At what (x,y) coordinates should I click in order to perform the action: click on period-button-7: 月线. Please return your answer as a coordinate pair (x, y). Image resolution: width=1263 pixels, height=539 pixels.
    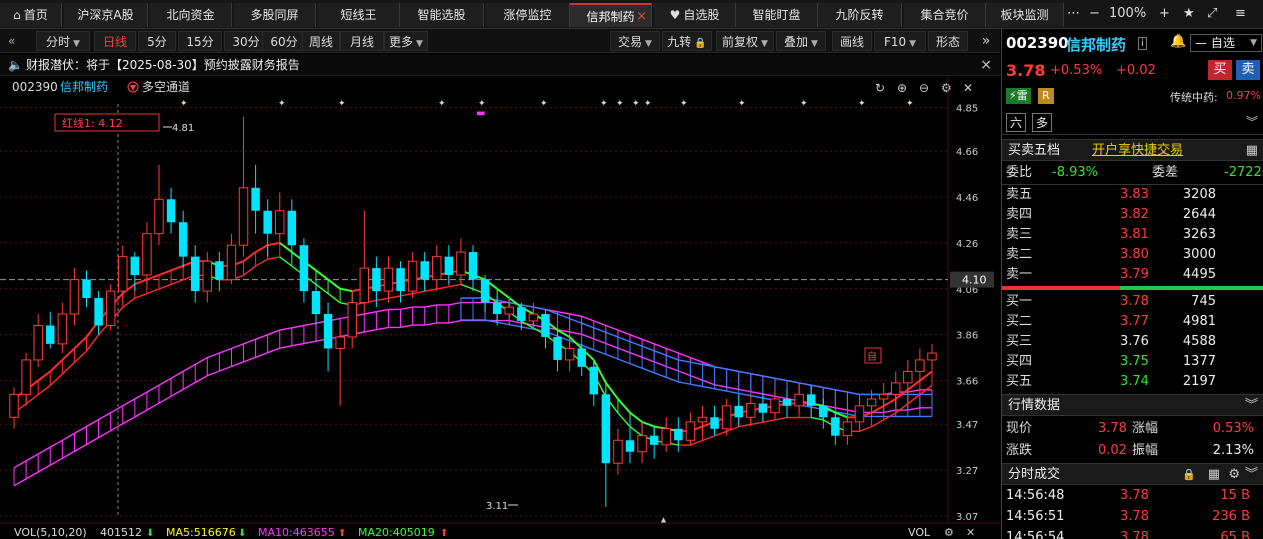
    Looking at the image, I should click on (362, 41).